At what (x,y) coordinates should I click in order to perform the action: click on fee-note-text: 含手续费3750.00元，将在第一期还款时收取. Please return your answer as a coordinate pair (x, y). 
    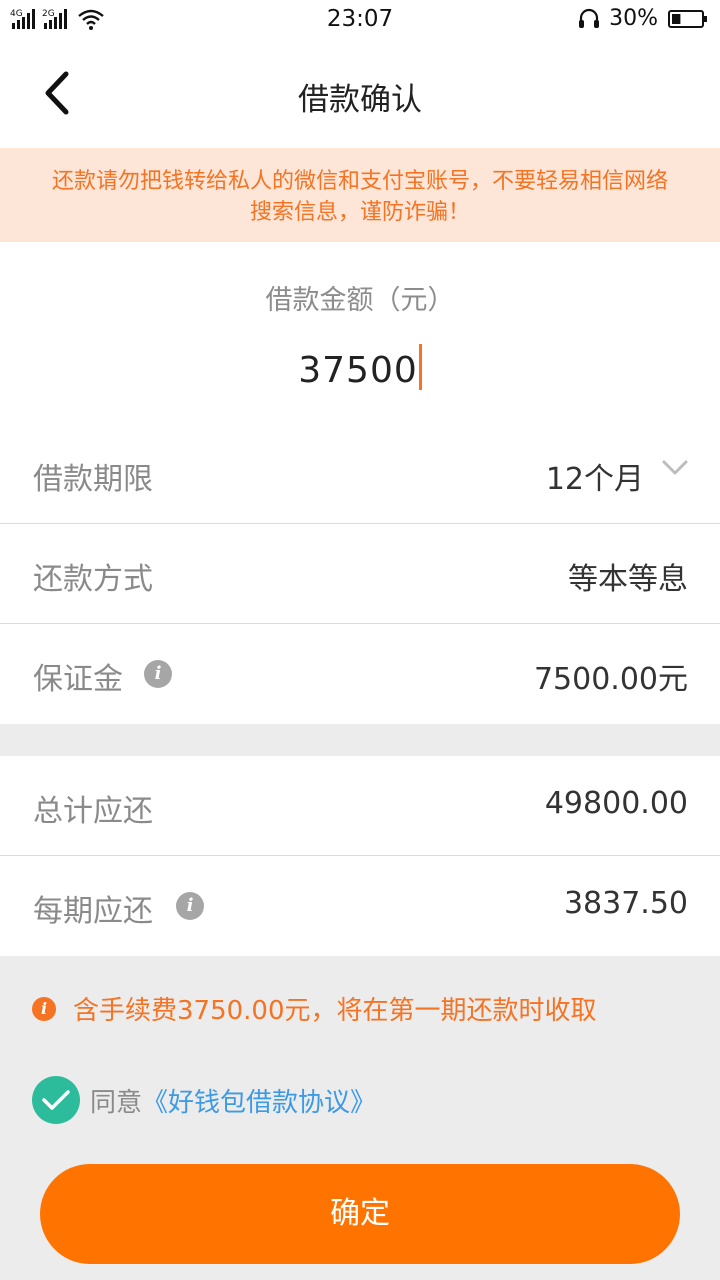
    Looking at the image, I should click on (335, 1011).